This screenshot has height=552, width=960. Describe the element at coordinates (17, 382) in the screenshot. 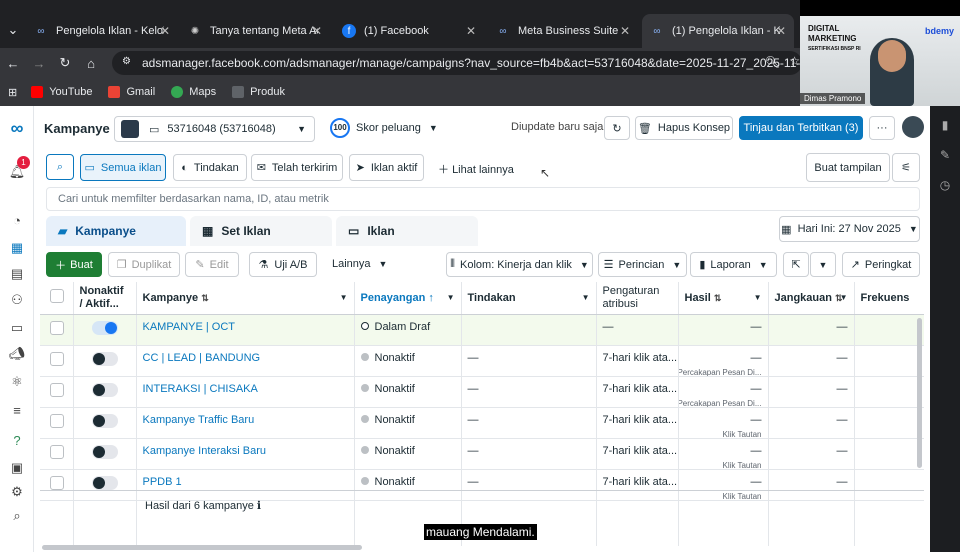

I see `network-icon: ⚛` at that location.